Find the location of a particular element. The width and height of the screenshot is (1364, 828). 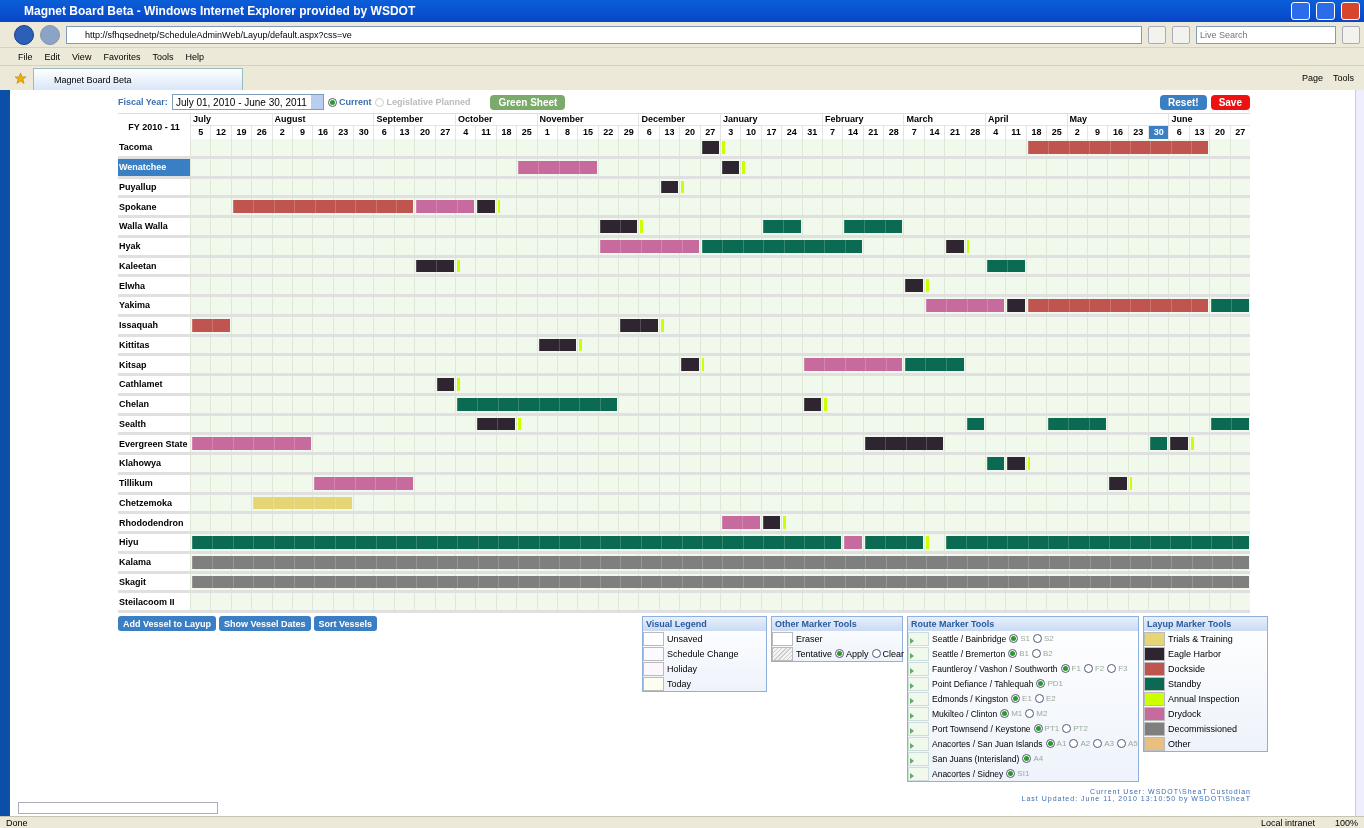

route-label: Seattle / Bremerton is located at coordinates (969, 653).